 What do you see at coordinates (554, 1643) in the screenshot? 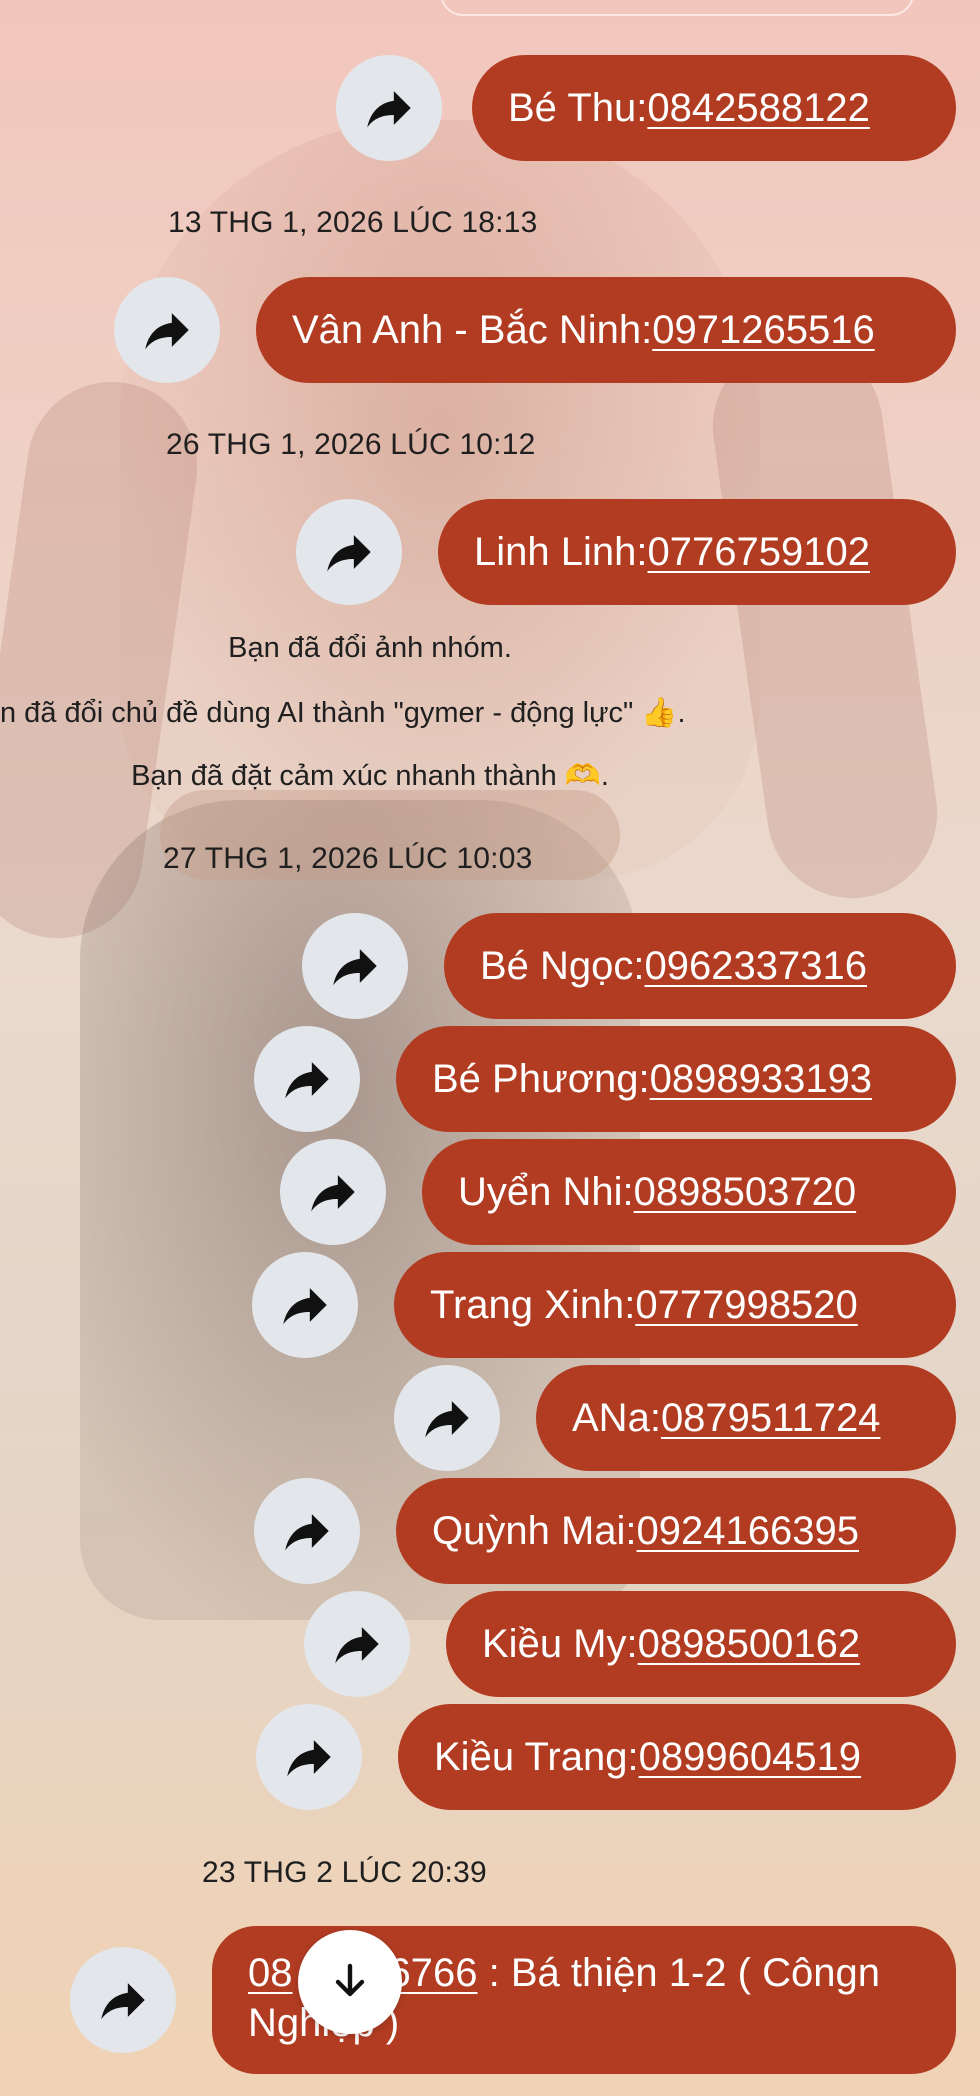
I see `contact-name: Kiều My` at bounding box center [554, 1643].